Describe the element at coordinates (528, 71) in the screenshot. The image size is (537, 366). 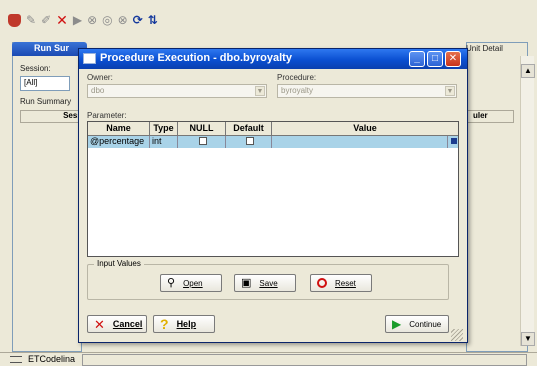
I see `scroll-up-icon: ▲` at that location.